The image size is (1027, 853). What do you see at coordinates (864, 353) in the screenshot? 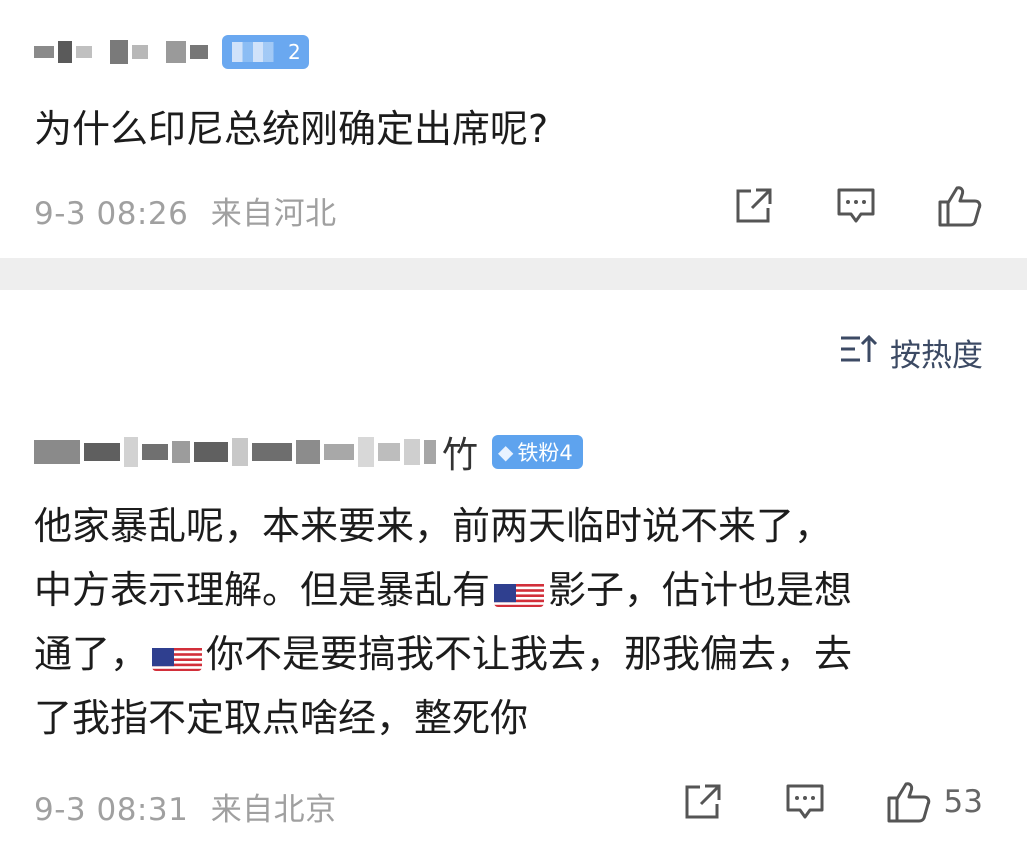
I see `sort-icon` at bounding box center [864, 353].